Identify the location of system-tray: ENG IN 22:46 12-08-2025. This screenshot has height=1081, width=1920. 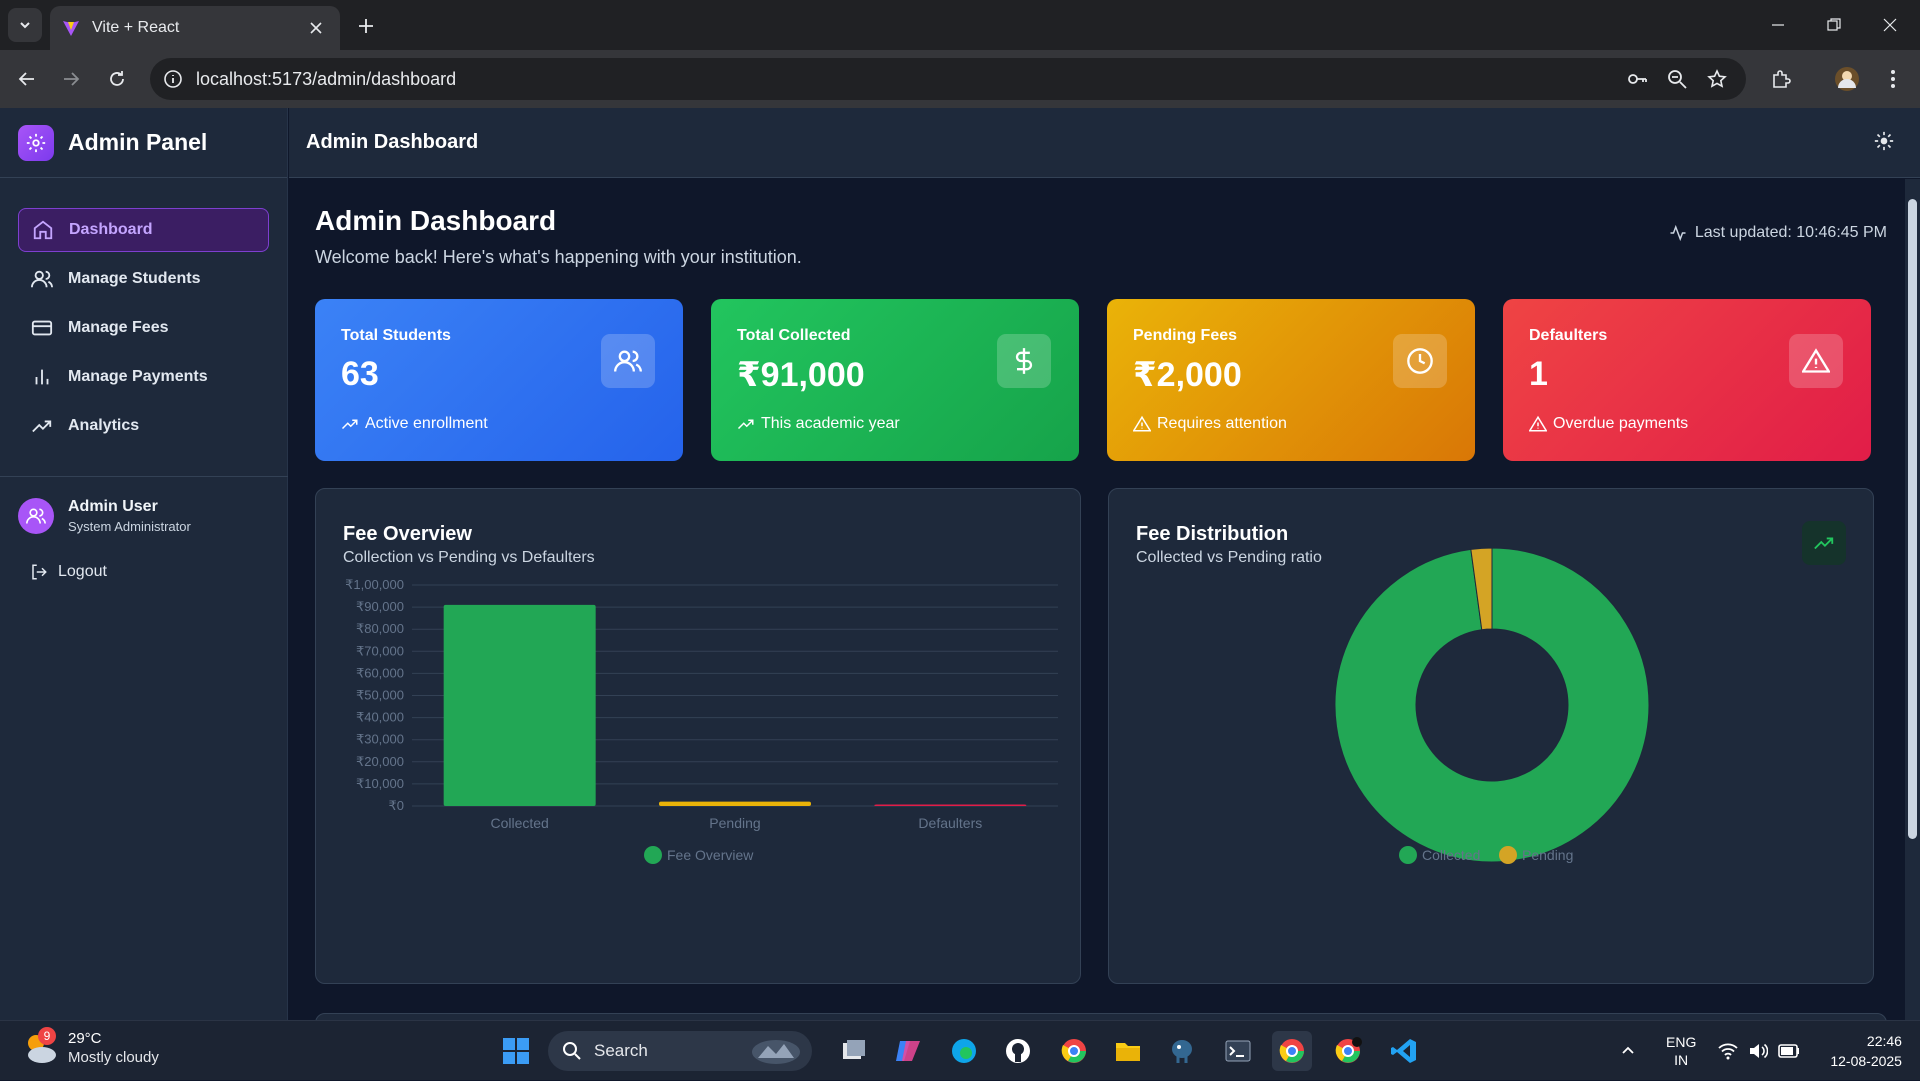
(1761, 1051).